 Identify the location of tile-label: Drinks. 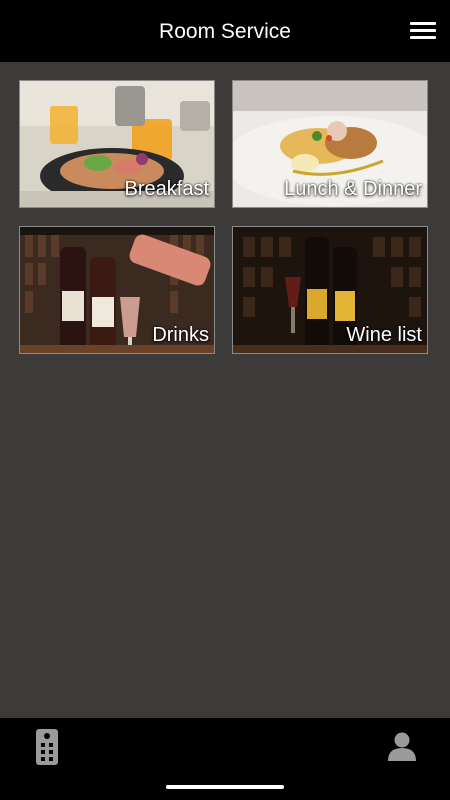
(180, 335).